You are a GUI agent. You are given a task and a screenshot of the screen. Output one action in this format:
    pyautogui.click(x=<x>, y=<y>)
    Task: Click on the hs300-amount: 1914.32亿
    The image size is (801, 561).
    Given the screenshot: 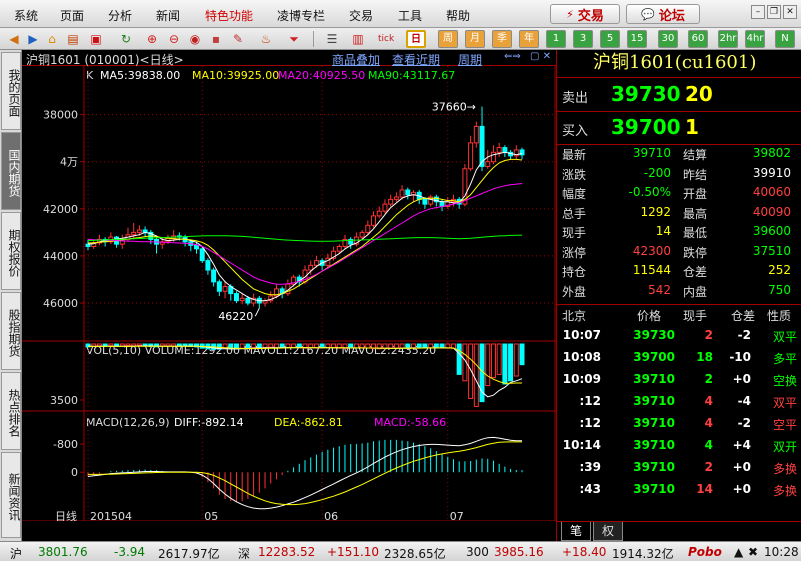 What is the action you would take?
    pyautogui.click(x=643, y=554)
    